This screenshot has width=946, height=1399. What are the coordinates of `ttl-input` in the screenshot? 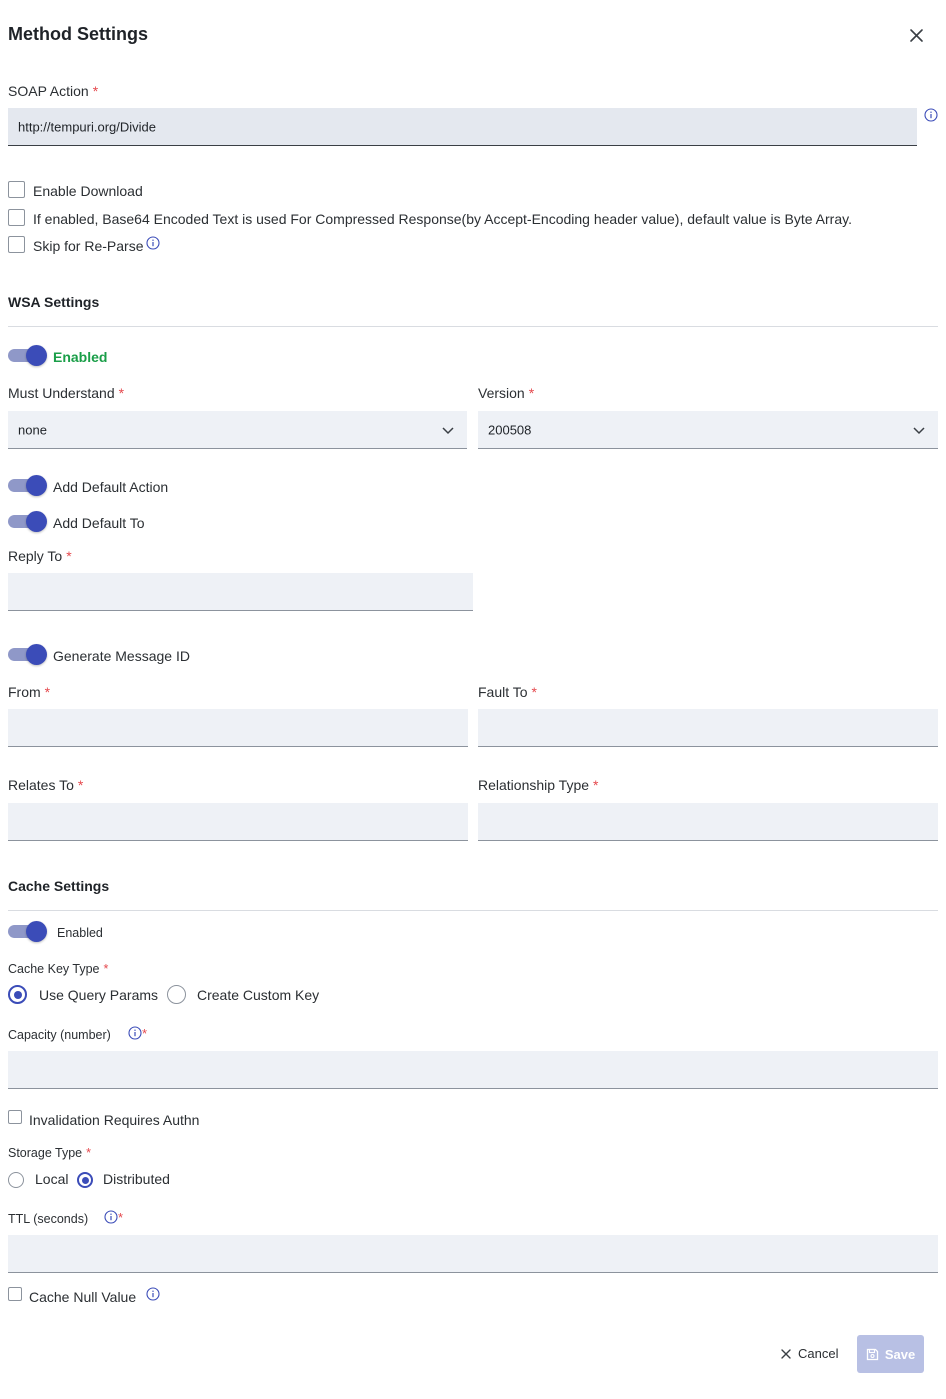 It's located at (473, 1254).